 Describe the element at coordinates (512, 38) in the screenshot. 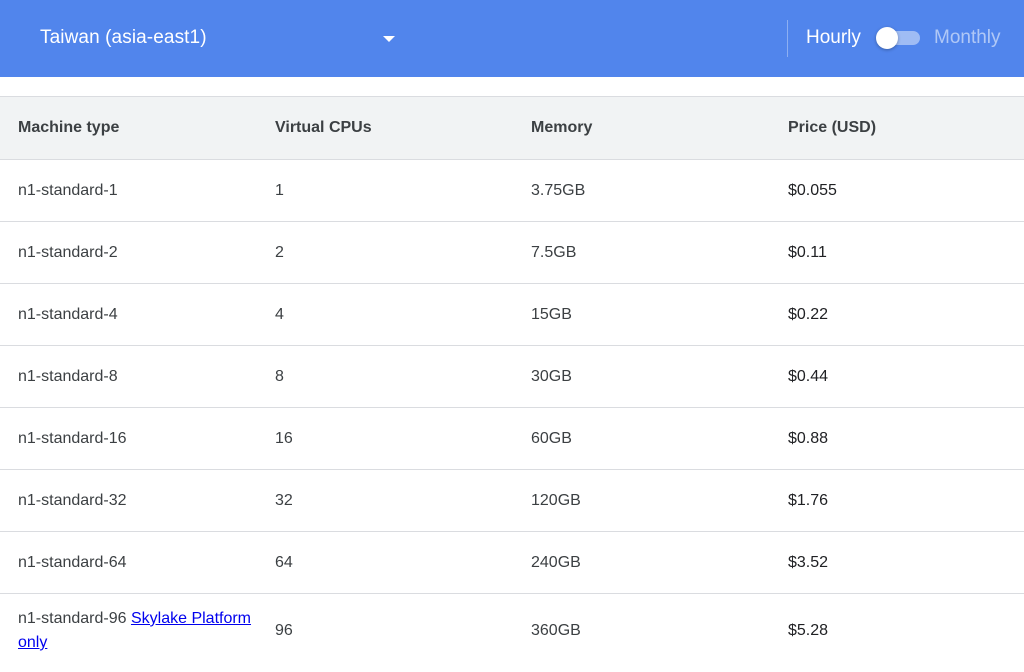

I see `top-bar: Taiwan (asia-east1) Hourly Monthly` at that location.